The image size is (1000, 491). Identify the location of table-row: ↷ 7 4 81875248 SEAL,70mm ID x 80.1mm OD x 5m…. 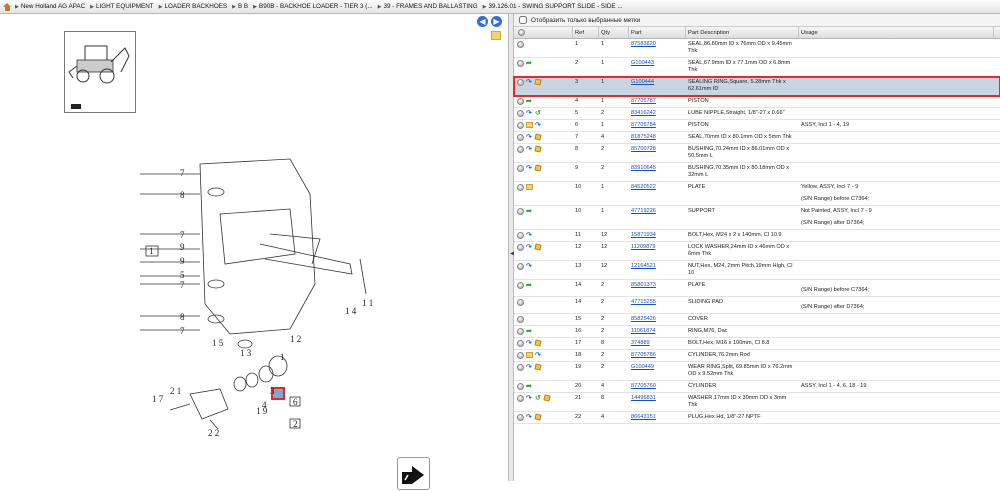
(757, 138).